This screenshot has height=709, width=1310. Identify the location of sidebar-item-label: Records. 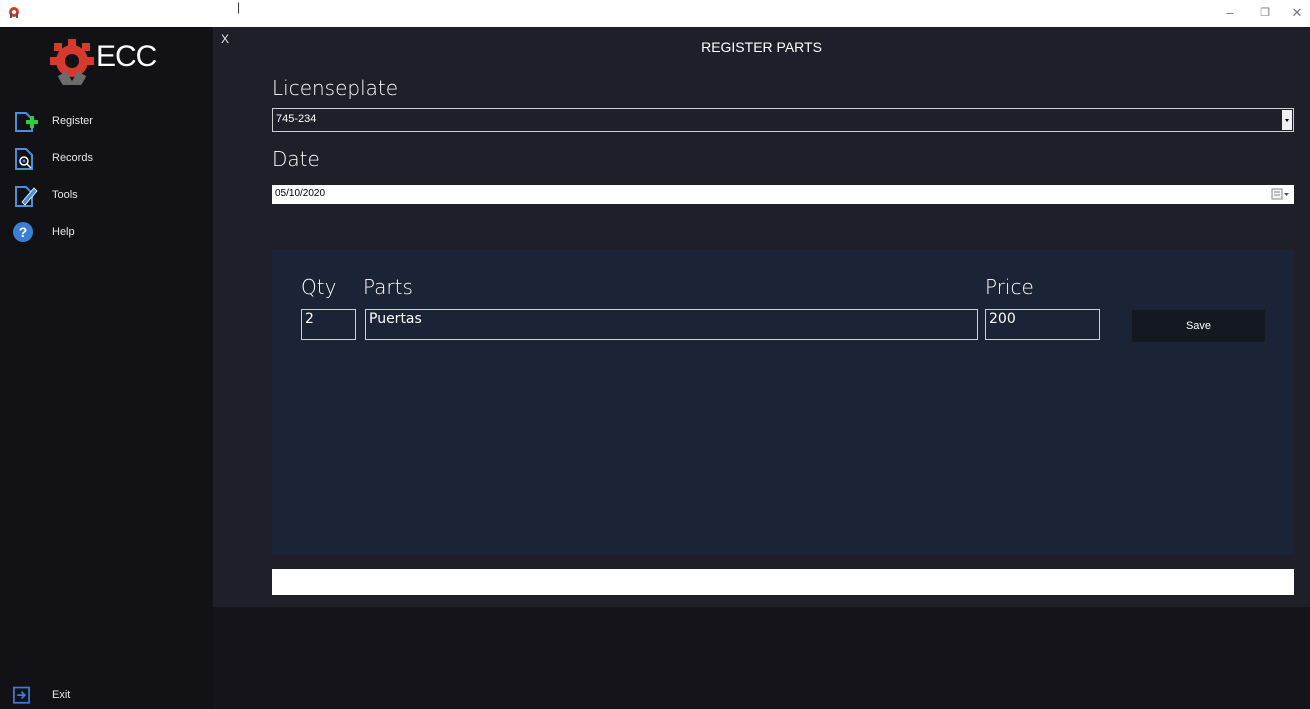
(72, 158).